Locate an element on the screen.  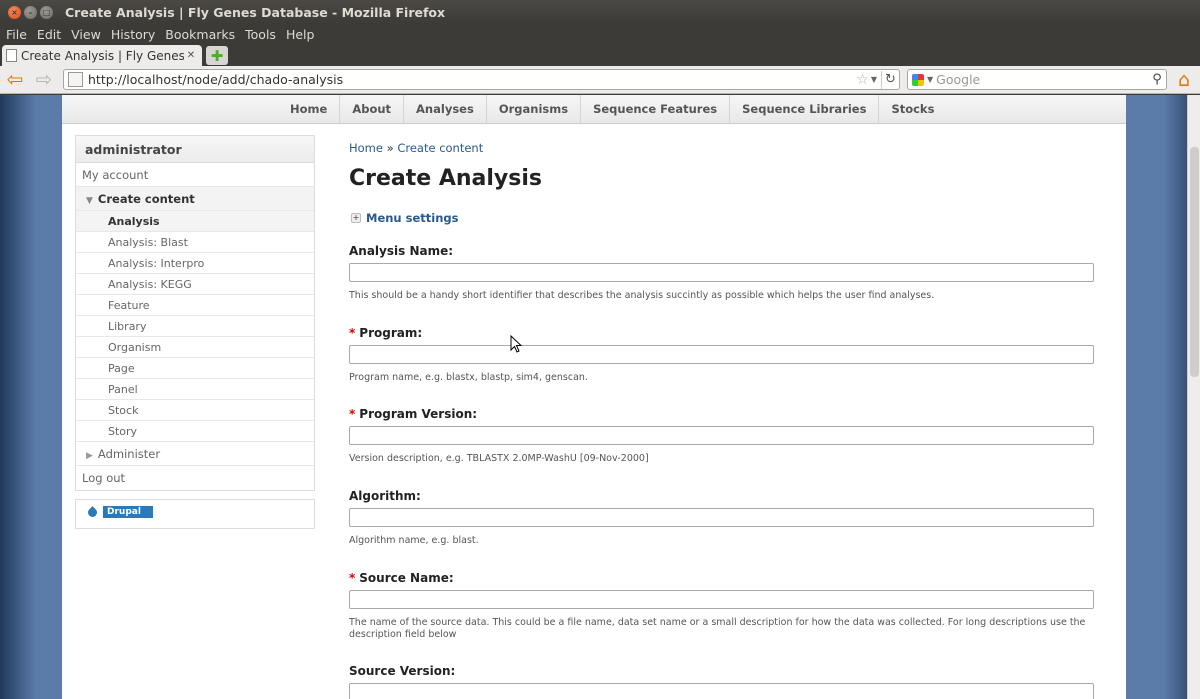
expand-plus-icon: + is located at coordinates (356, 218).